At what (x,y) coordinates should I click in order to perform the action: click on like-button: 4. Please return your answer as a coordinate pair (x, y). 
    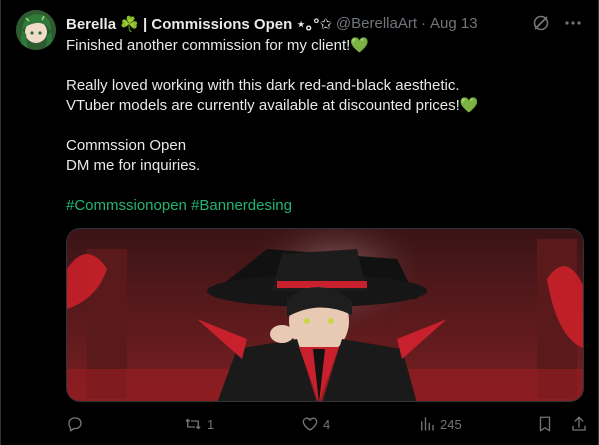
    Looking at the image, I should click on (315, 424).